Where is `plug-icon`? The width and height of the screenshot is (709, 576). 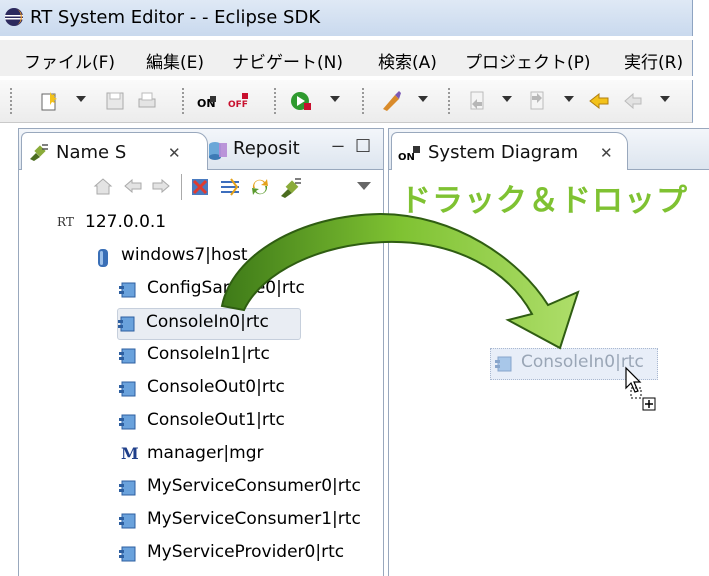 plug-icon is located at coordinates (39, 152).